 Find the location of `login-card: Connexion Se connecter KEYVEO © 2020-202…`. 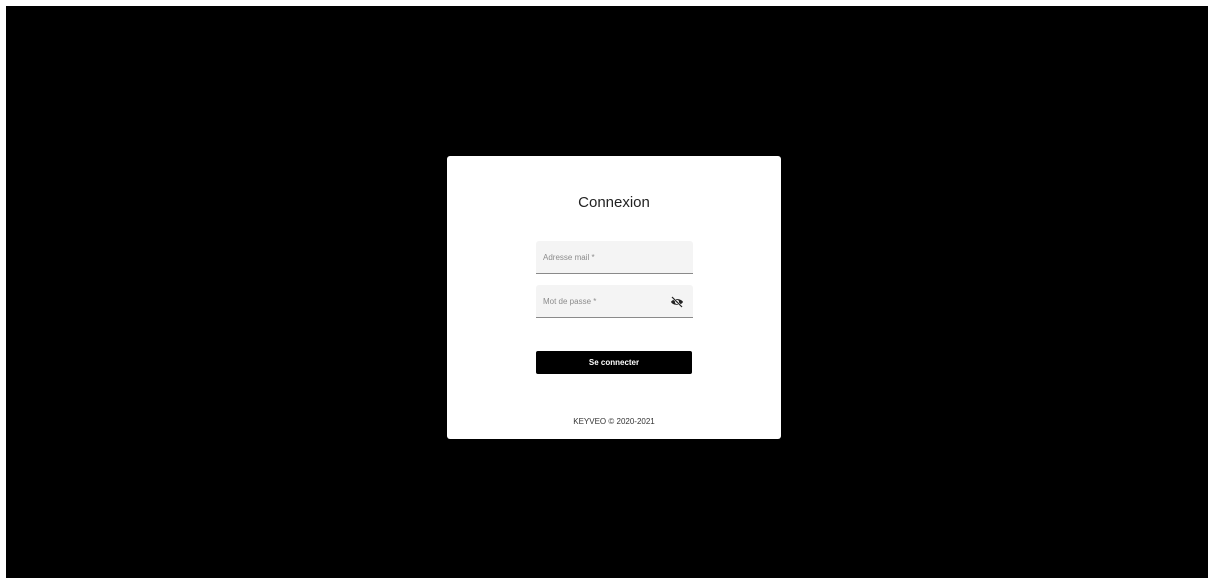

login-card: Connexion Se connecter KEYVEO © 2020-202… is located at coordinates (614, 297).